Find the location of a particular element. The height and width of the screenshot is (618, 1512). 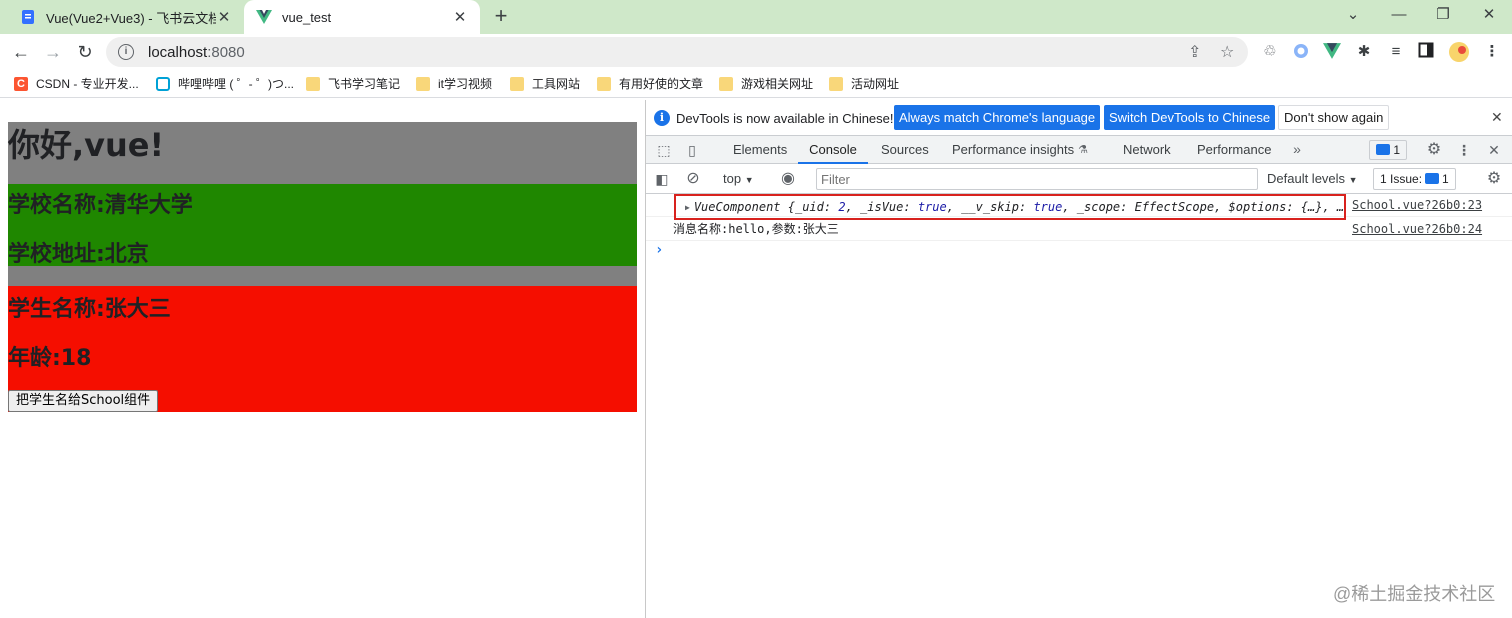

more-tabs-icon: » is located at coordinates (1297, 149).